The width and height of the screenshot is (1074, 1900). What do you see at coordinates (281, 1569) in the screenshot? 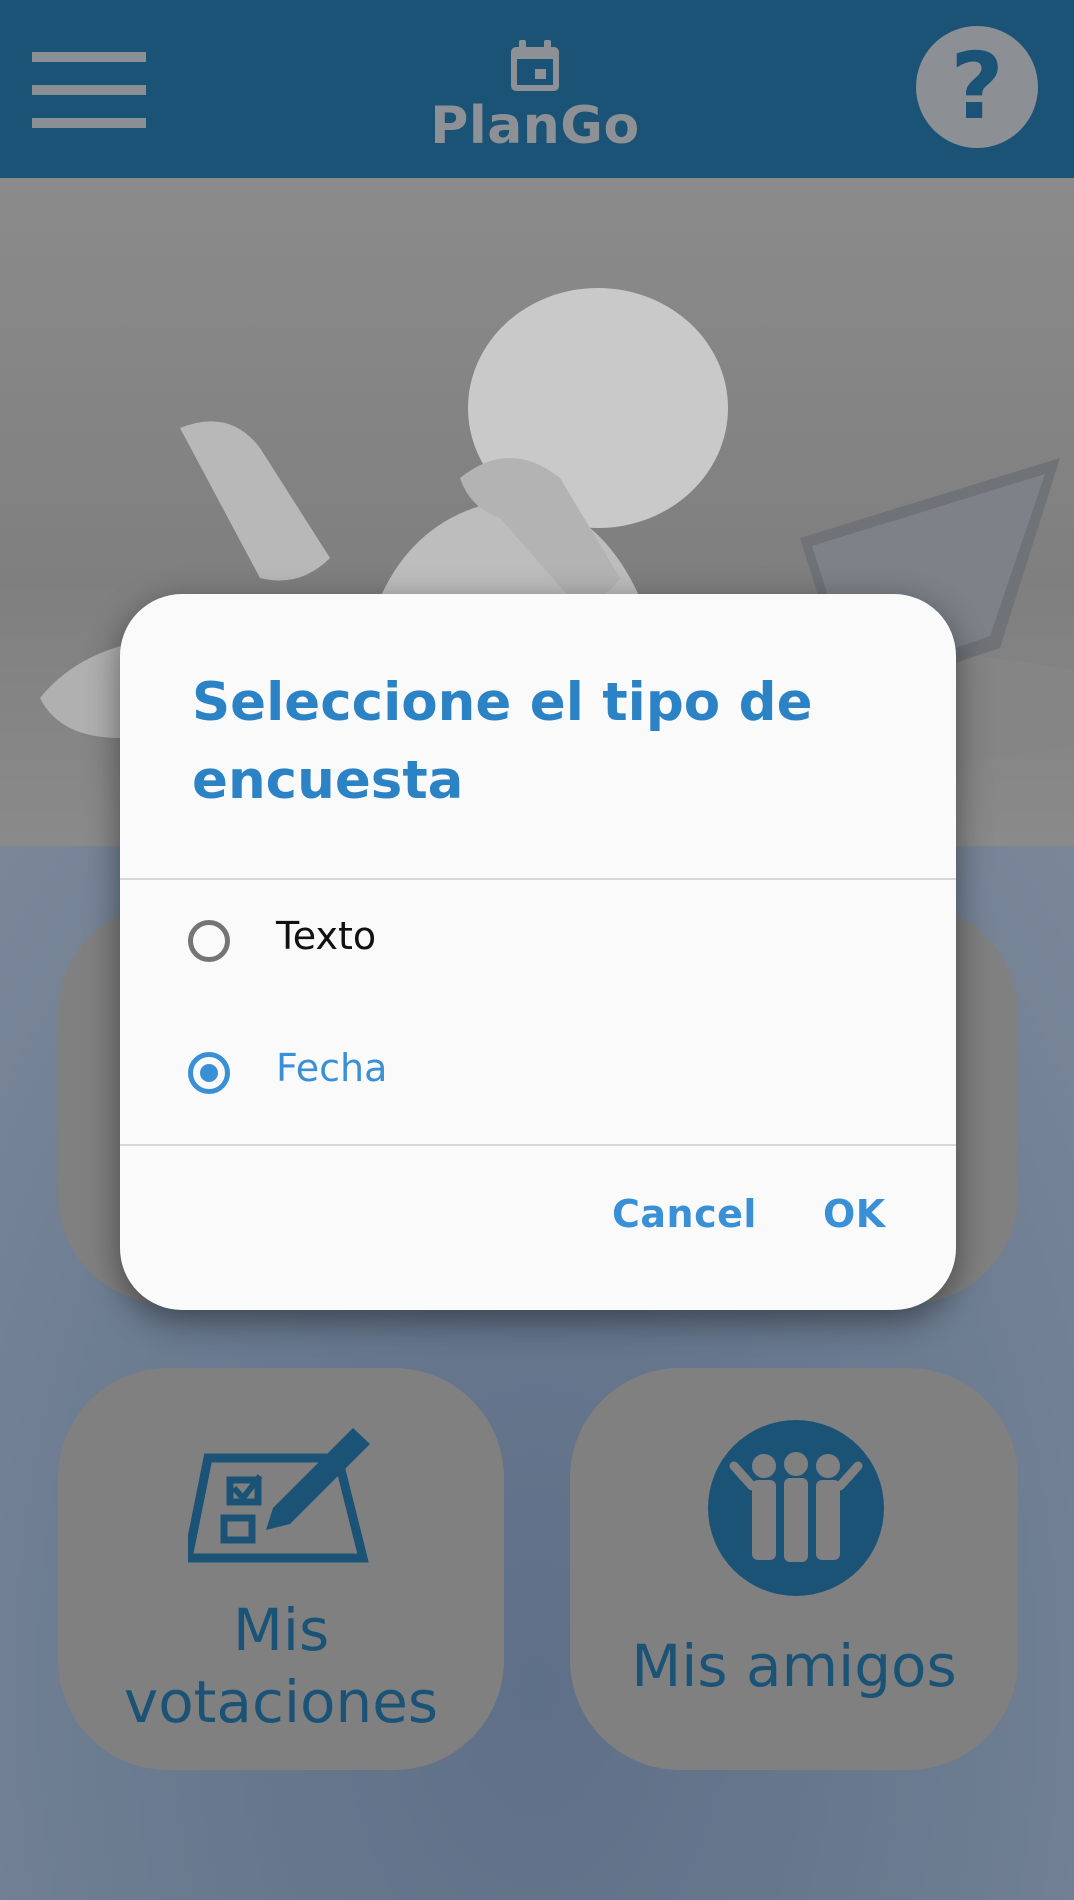
I see `my-votes-tile: Mis votaciones` at bounding box center [281, 1569].